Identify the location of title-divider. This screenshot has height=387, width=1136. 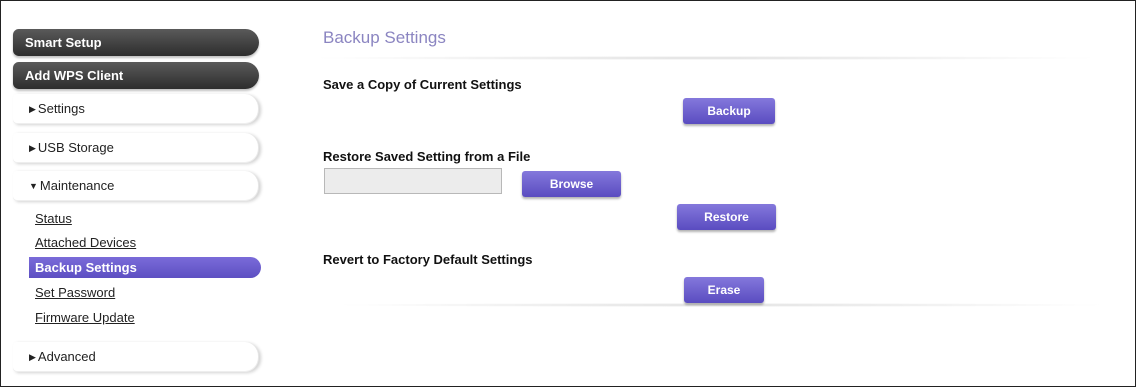
(705, 58).